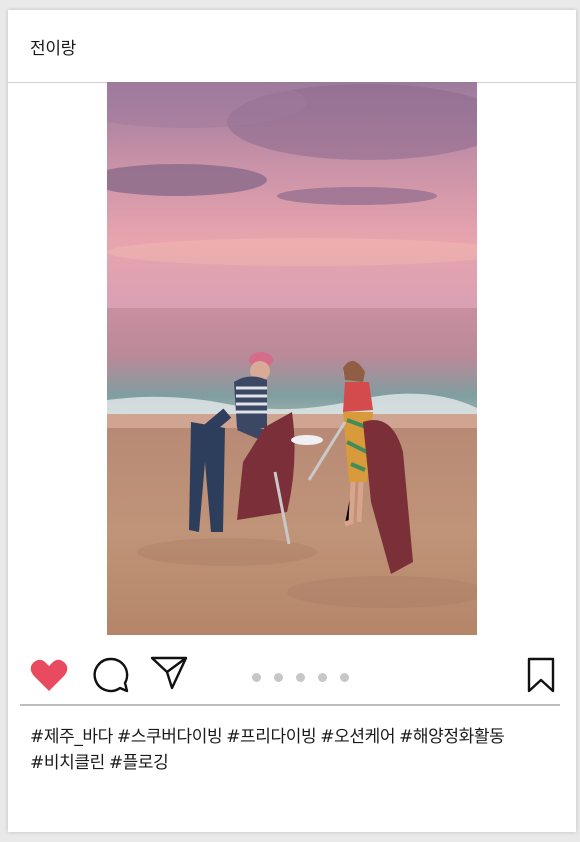  Describe the element at coordinates (541, 675) in the screenshot. I see `bookmark-icon` at that location.